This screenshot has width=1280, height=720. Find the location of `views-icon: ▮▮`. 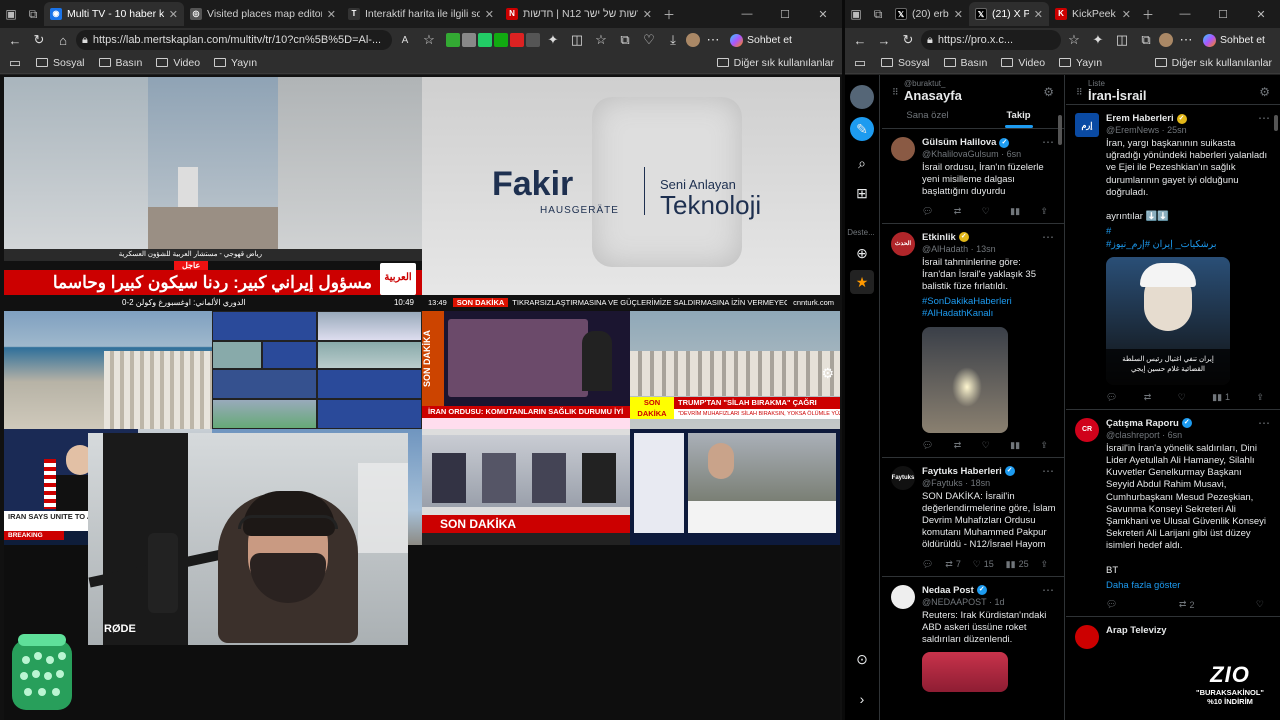

views-icon: ▮▮ is located at coordinates (1015, 445).